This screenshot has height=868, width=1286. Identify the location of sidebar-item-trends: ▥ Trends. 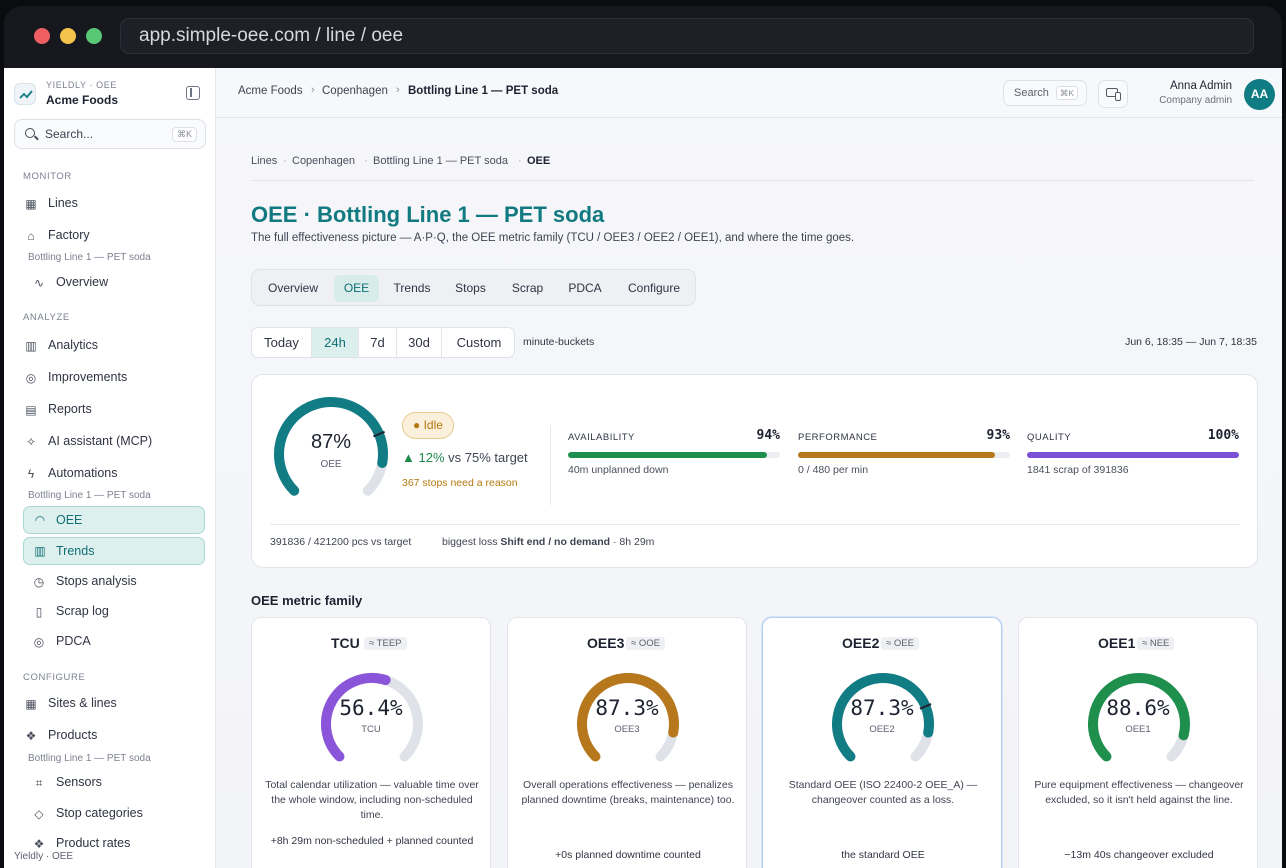
(114, 551).